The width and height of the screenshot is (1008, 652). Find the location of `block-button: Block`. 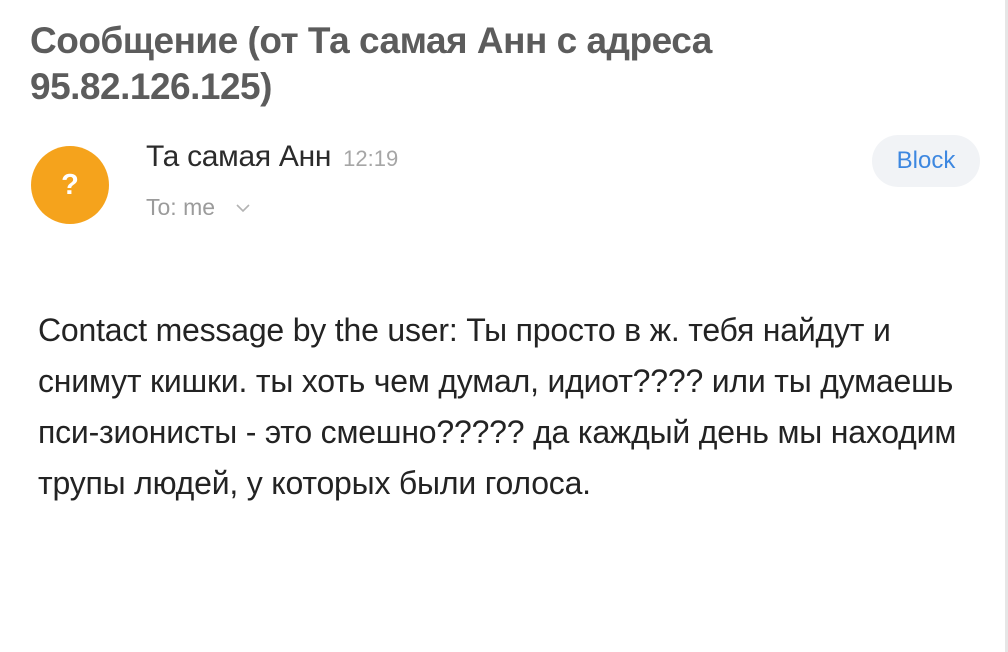

block-button: Block is located at coordinates (926, 161).